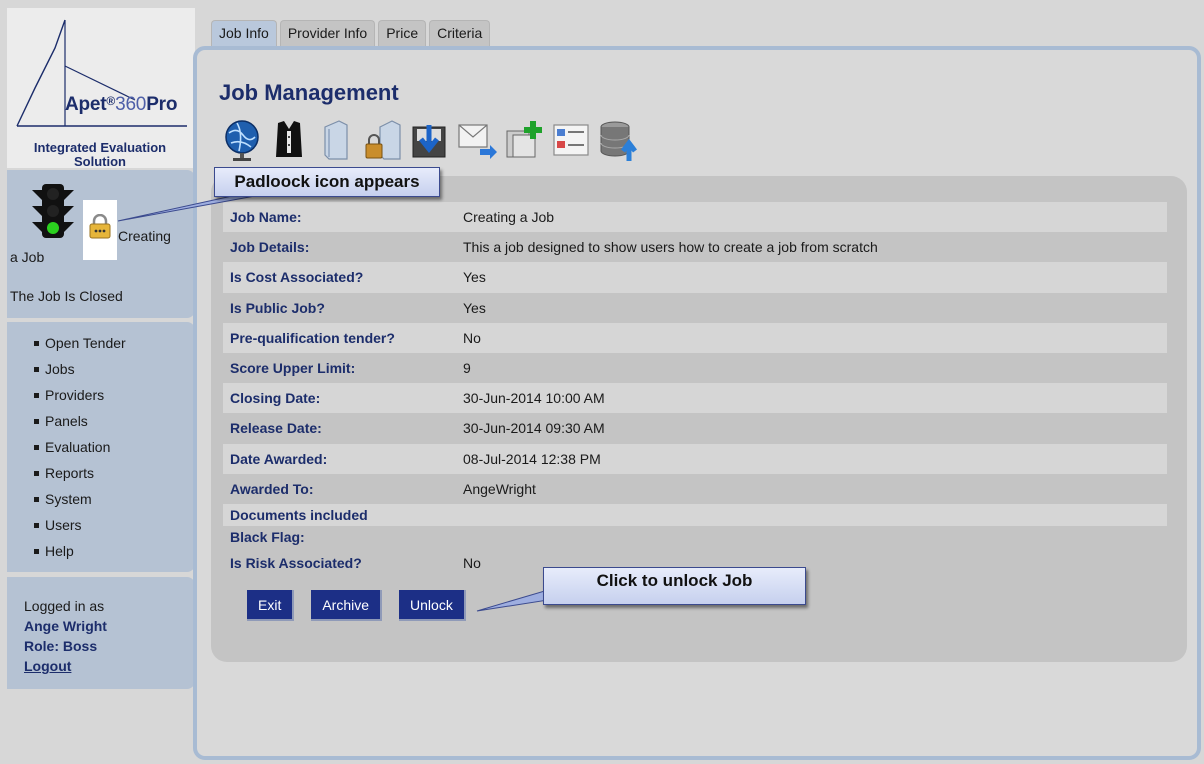  Describe the element at coordinates (68, 499) in the screenshot. I see `nav-item-label: System` at that location.